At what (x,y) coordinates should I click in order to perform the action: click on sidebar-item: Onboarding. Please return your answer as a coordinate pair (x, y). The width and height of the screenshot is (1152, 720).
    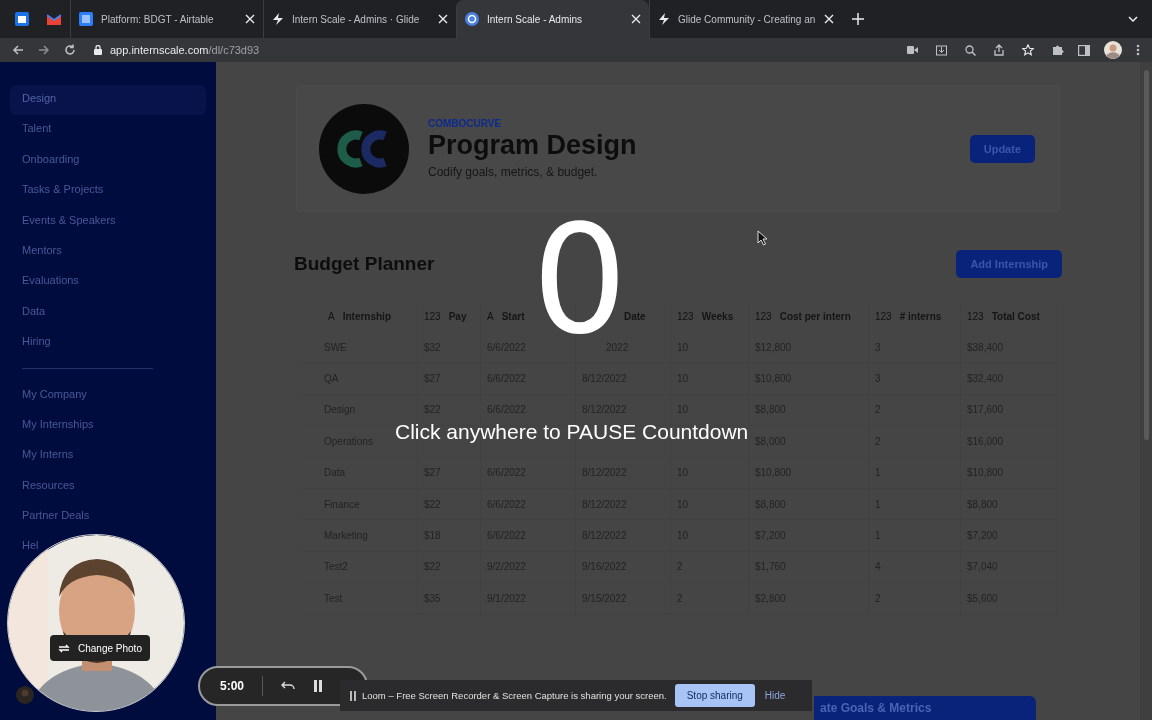
    Looking at the image, I should click on (47, 161).